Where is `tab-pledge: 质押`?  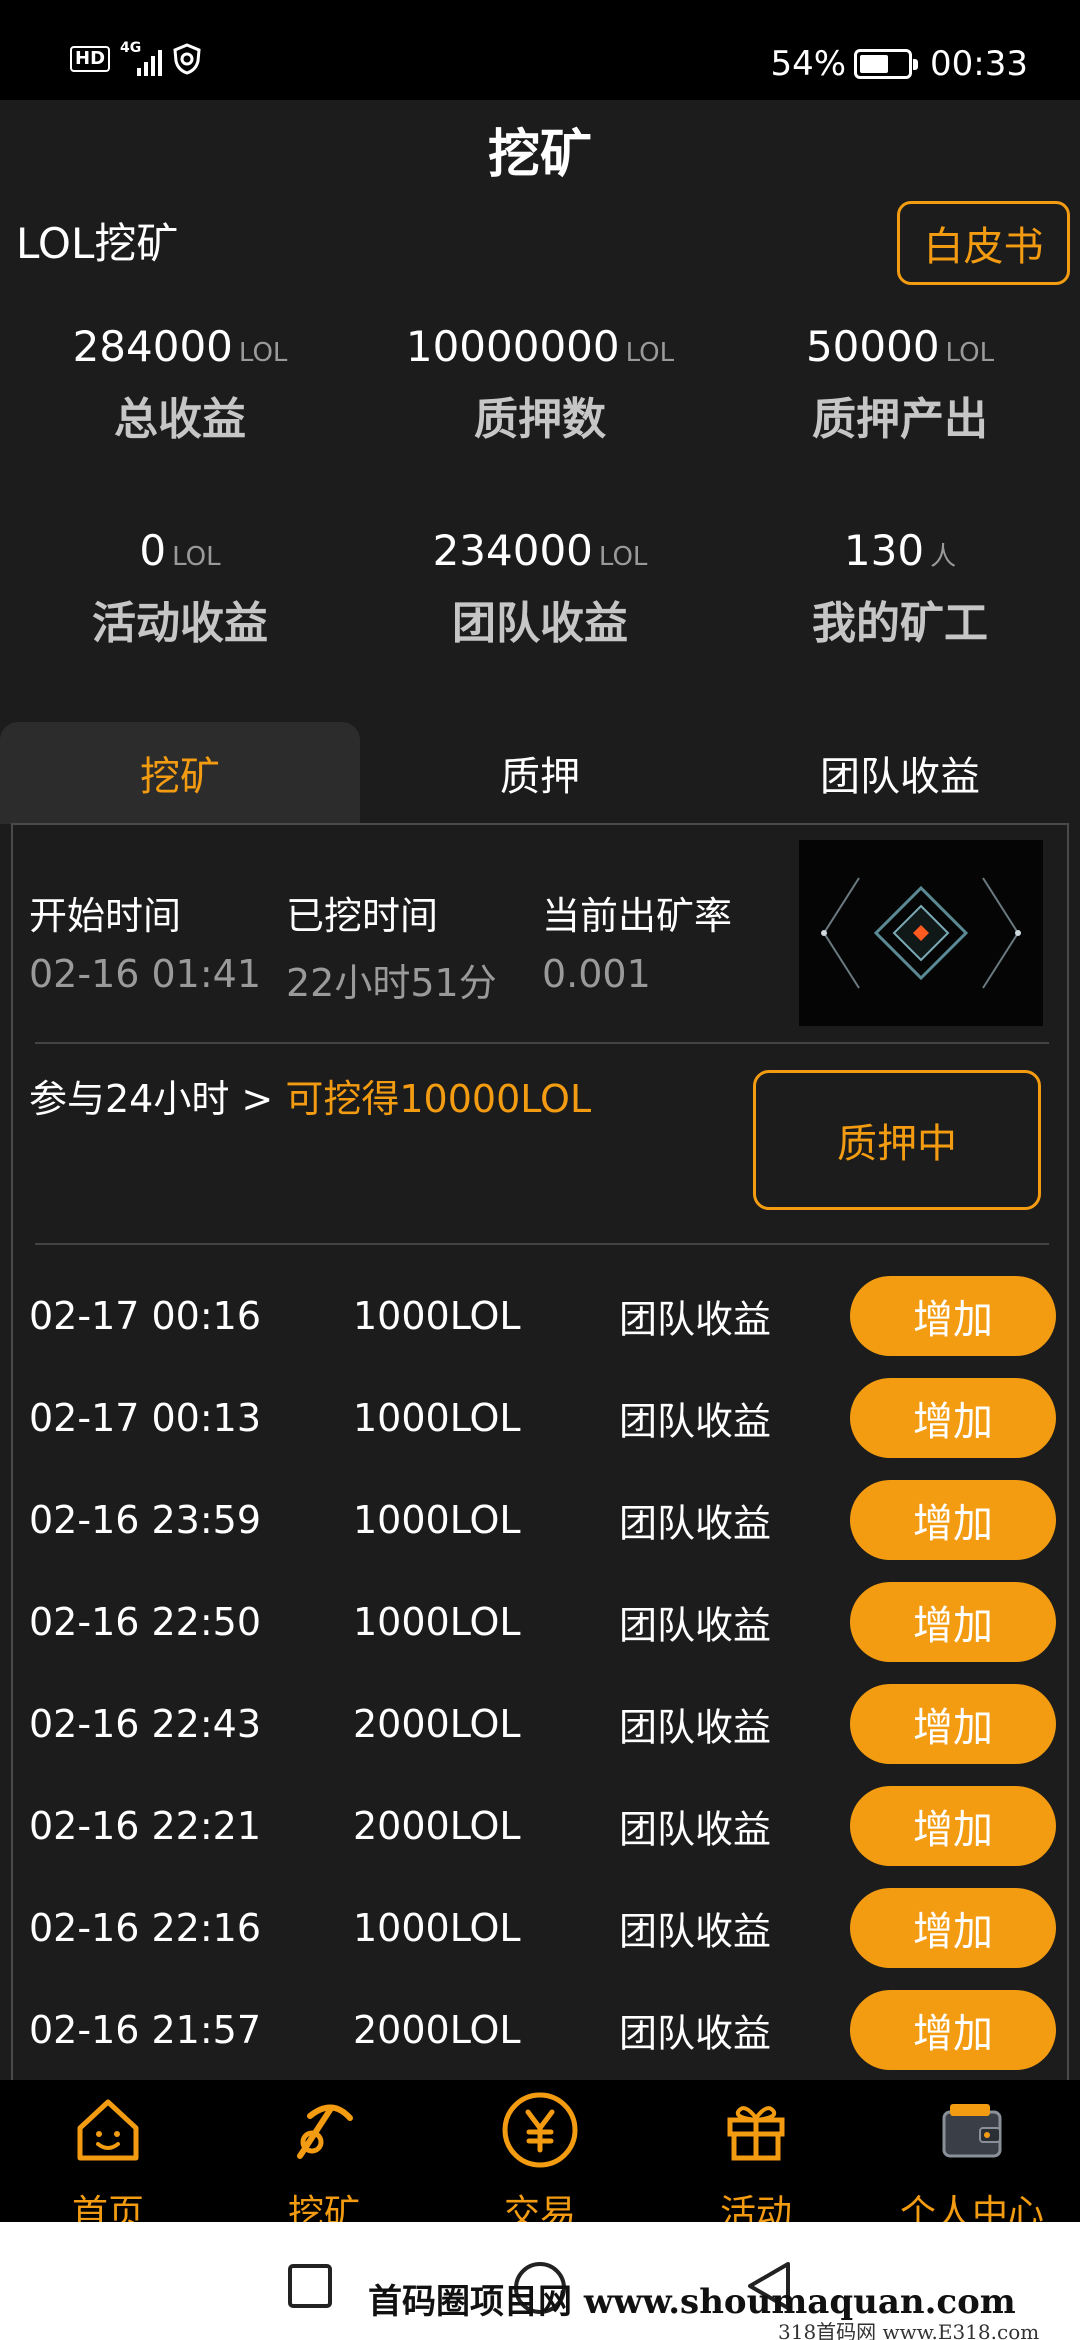 tab-pledge: 质押 is located at coordinates (540, 773).